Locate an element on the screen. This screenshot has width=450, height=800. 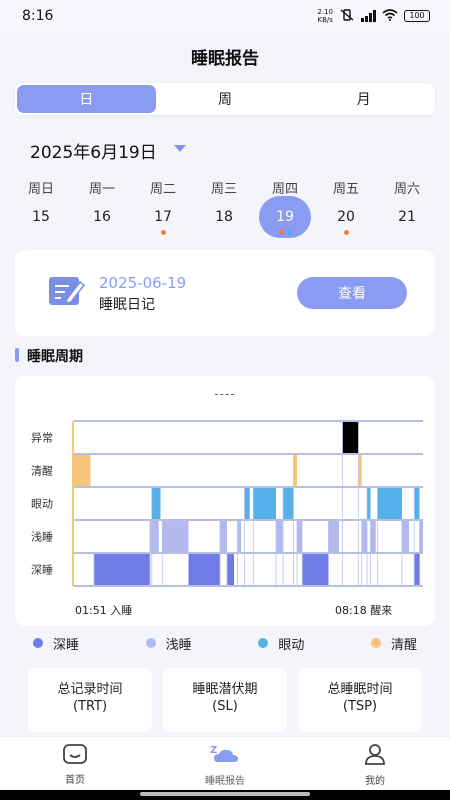
chart-legend: 深睡 浅睡 眼动 清醒 is located at coordinates (225, 643).